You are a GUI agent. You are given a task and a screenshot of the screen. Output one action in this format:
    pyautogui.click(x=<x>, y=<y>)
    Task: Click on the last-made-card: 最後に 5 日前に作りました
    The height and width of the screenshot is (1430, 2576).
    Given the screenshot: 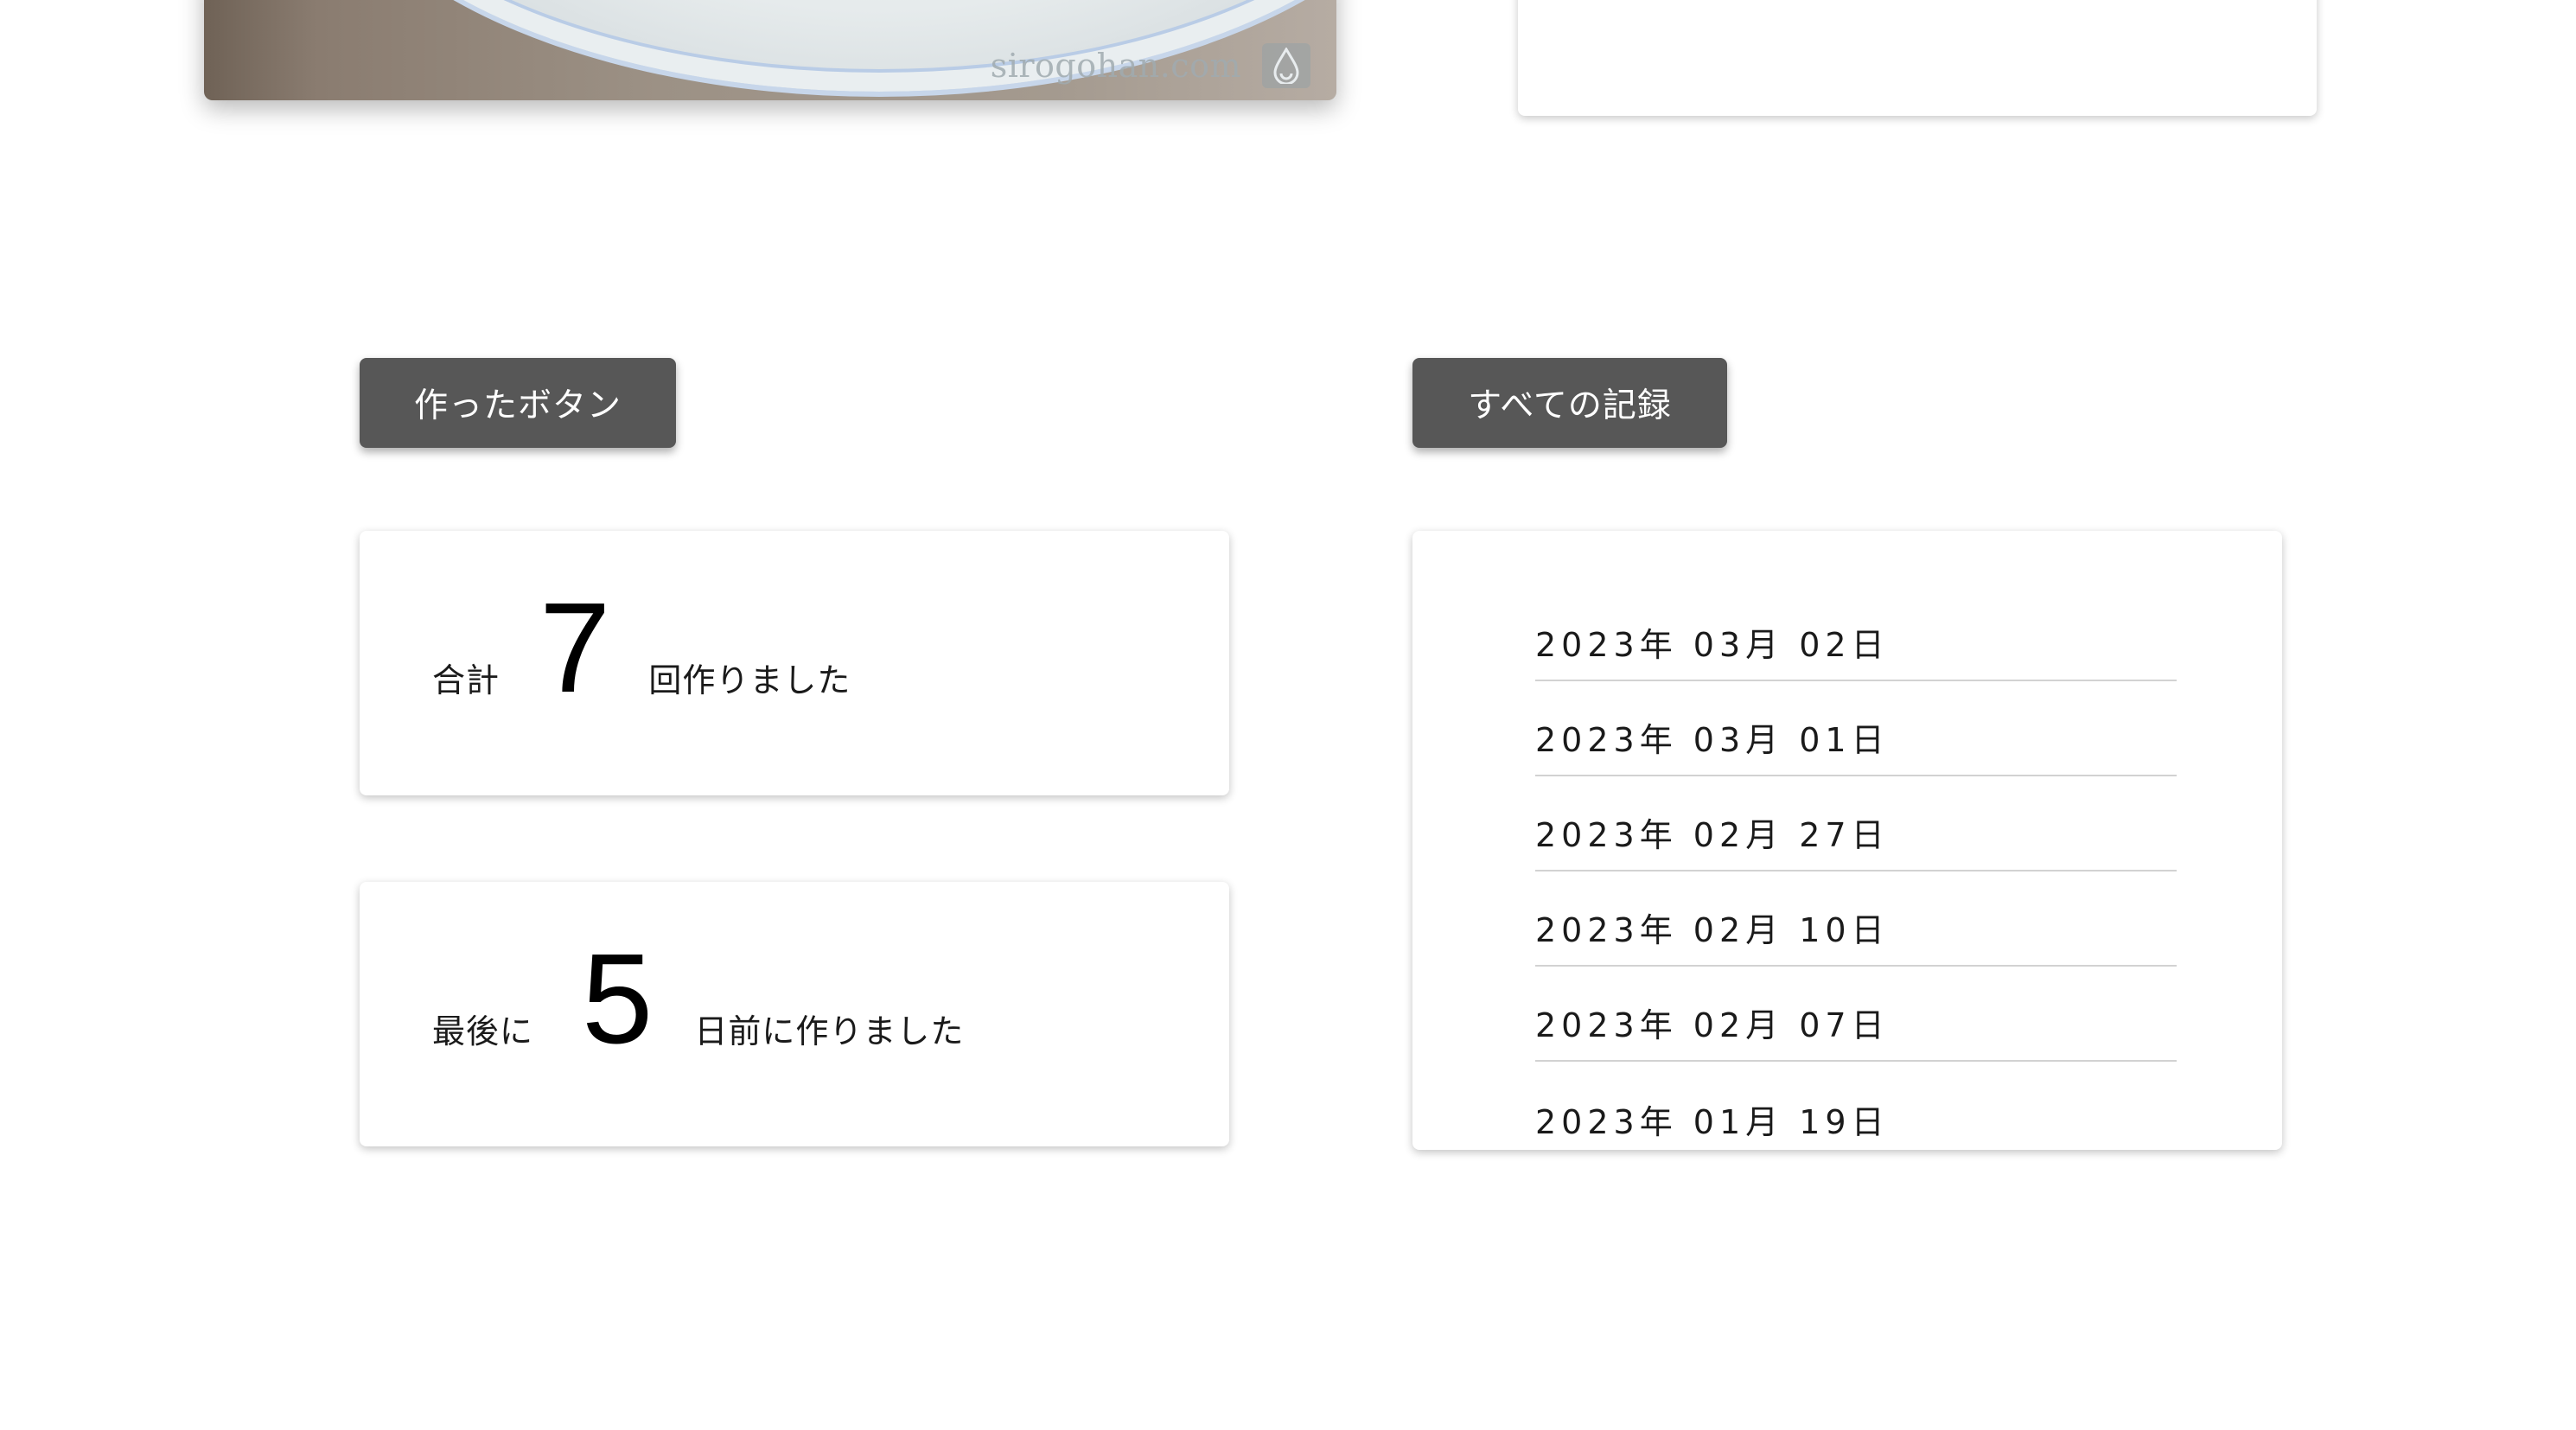 What is the action you would take?
    pyautogui.click(x=794, y=1014)
    